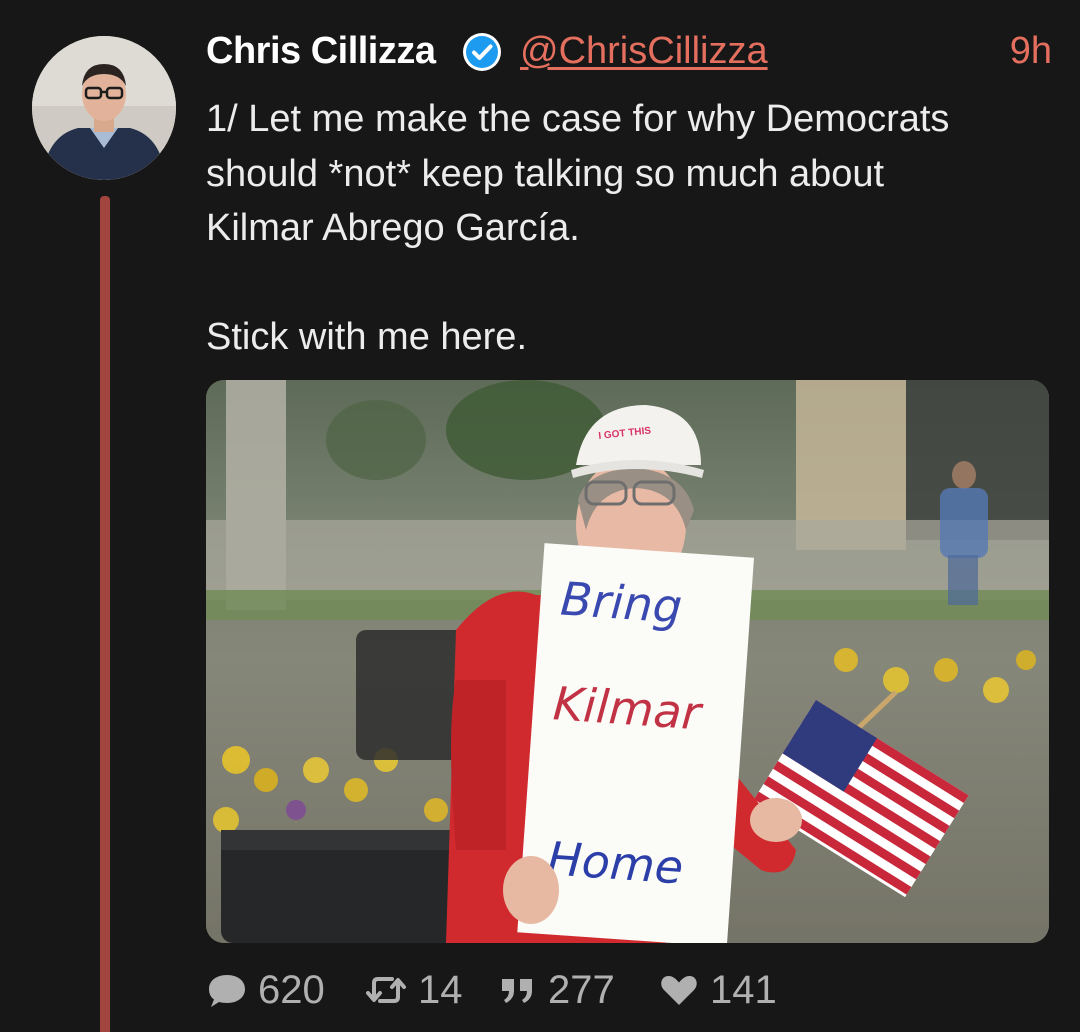  I want to click on author-handle: @ChrisCillizza, so click(644, 51).